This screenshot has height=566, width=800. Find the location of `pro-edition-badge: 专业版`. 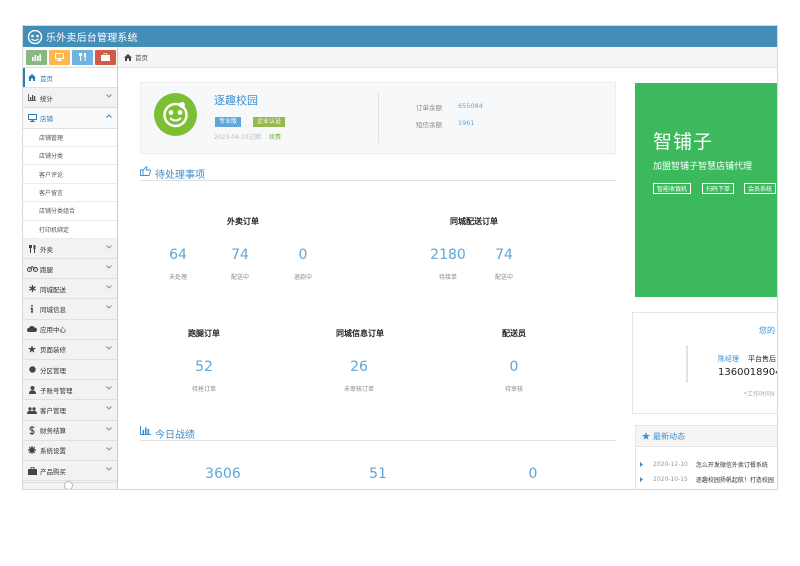

pro-edition-badge: 专业版 is located at coordinates (228, 122).